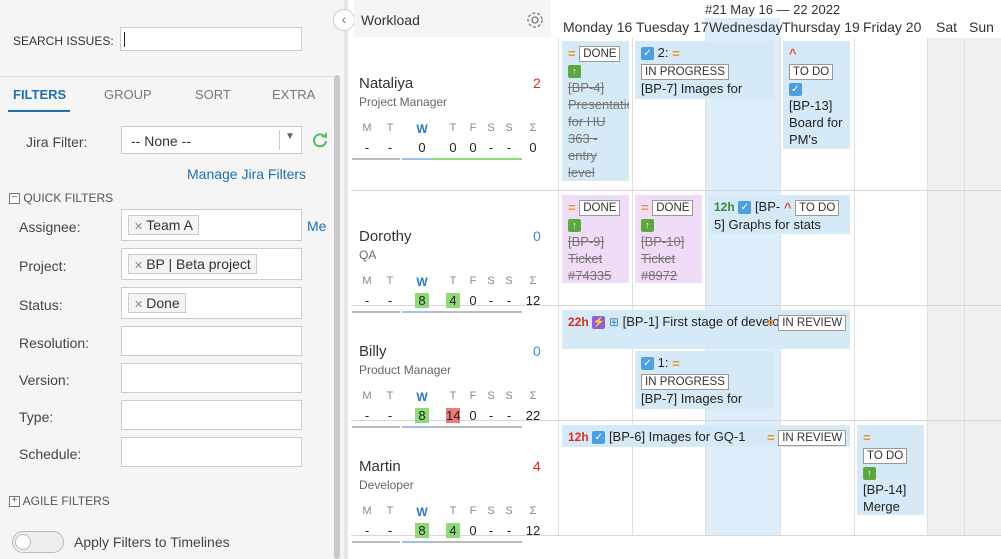  Describe the element at coordinates (537, 83) in the screenshot. I see `issue-count: 2` at that location.